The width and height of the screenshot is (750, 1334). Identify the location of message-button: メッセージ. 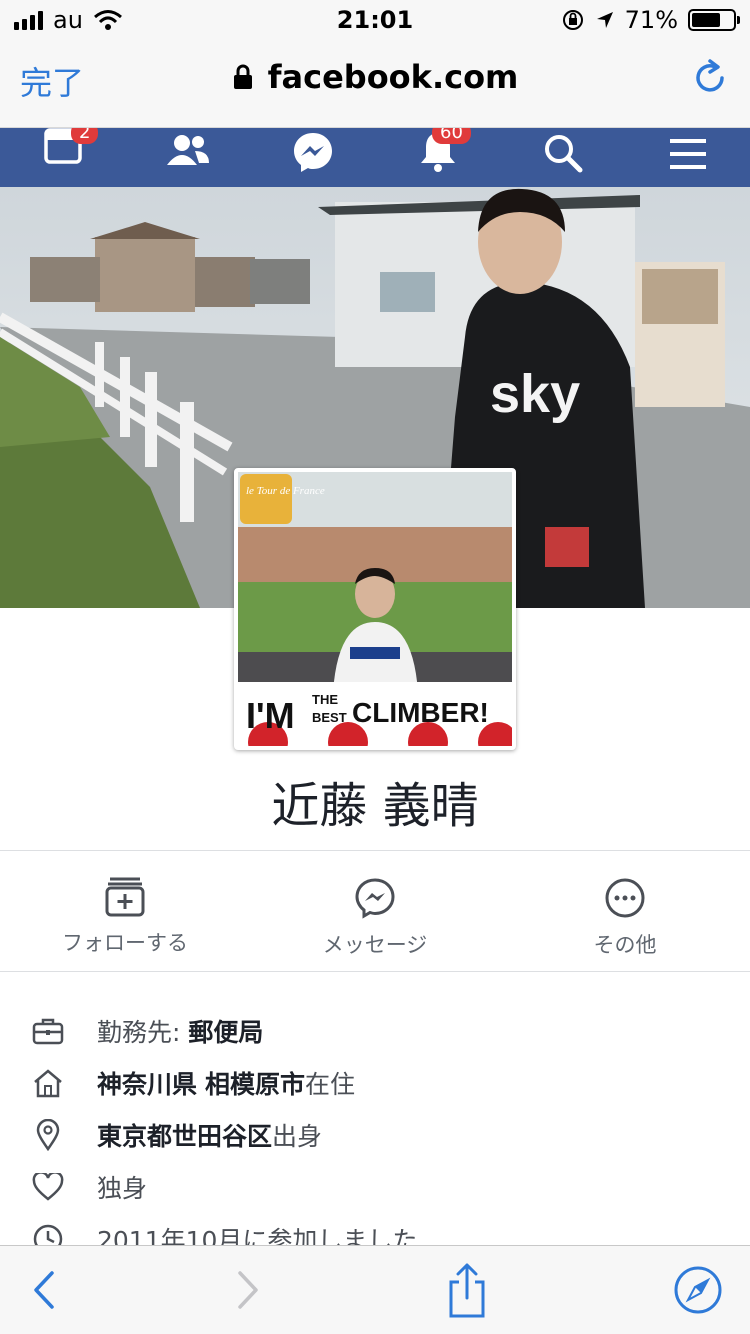
(375, 911).